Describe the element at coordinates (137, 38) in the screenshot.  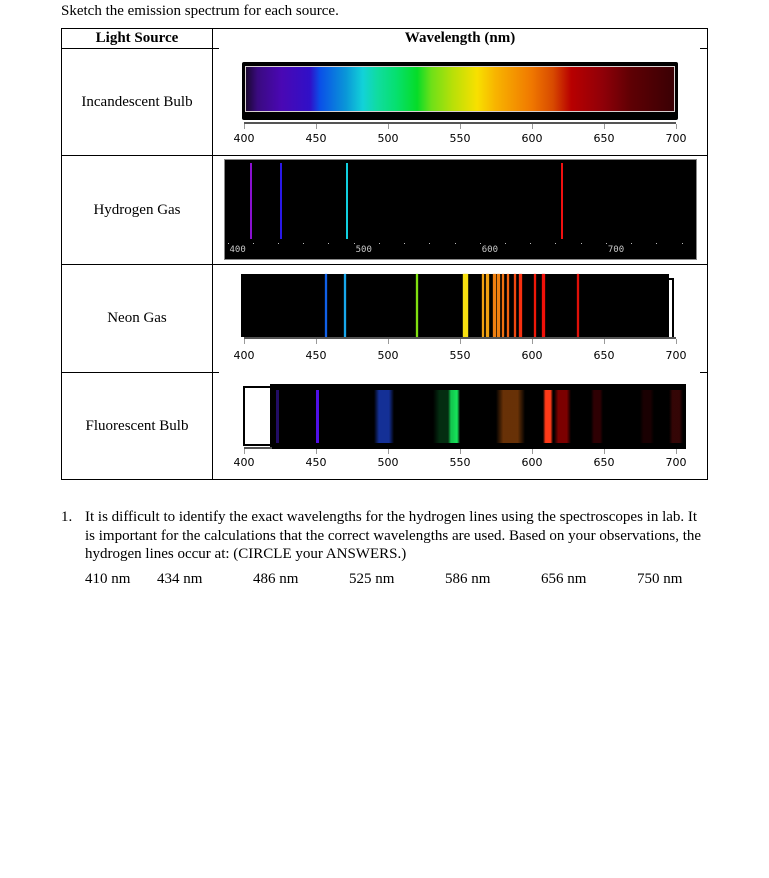
I see `header-light-source: Light Source` at that location.